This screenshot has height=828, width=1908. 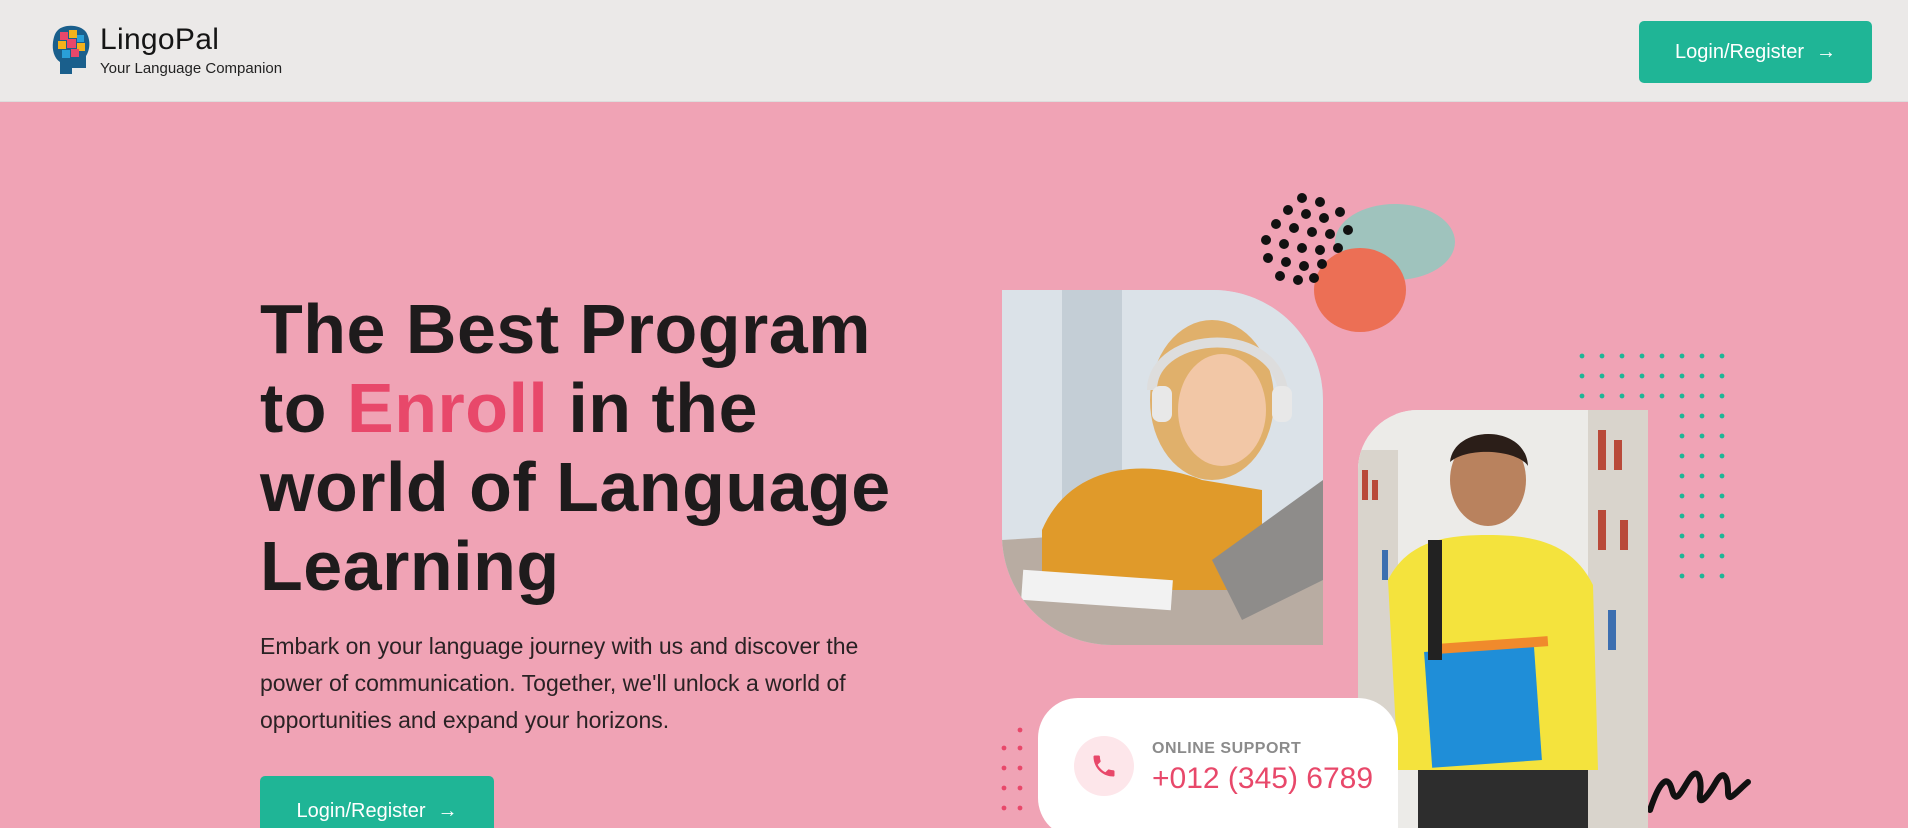 I want to click on online-support-card: ONLINE SUPPORT +012 (345) 6789, so click(x=1218, y=763).